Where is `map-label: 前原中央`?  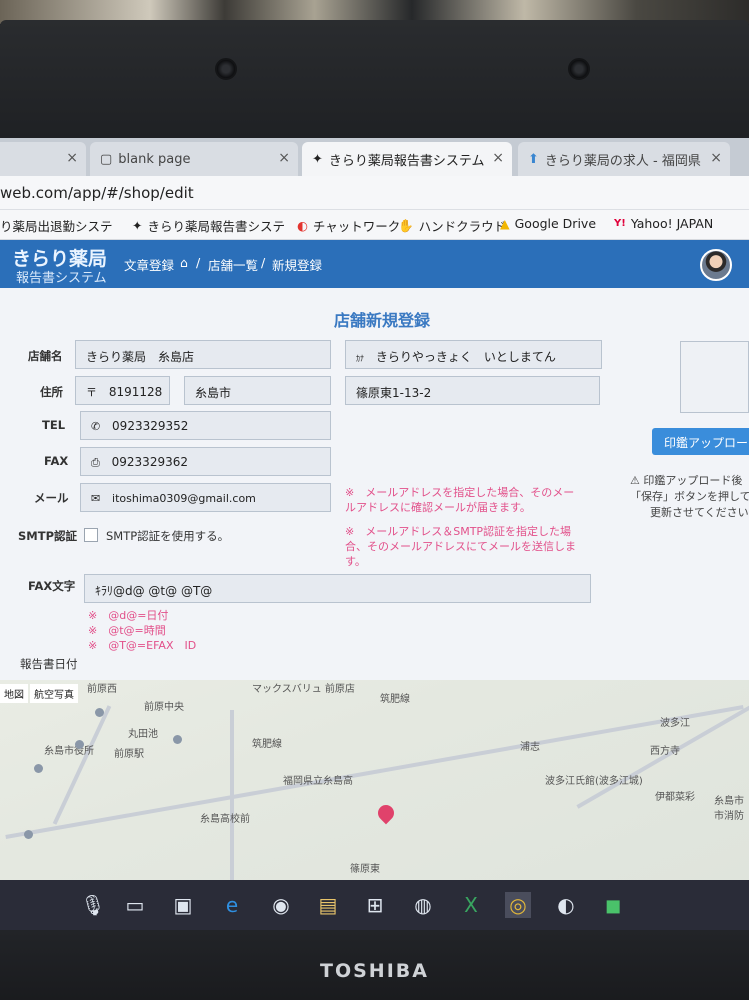 map-label: 前原中央 is located at coordinates (164, 707).